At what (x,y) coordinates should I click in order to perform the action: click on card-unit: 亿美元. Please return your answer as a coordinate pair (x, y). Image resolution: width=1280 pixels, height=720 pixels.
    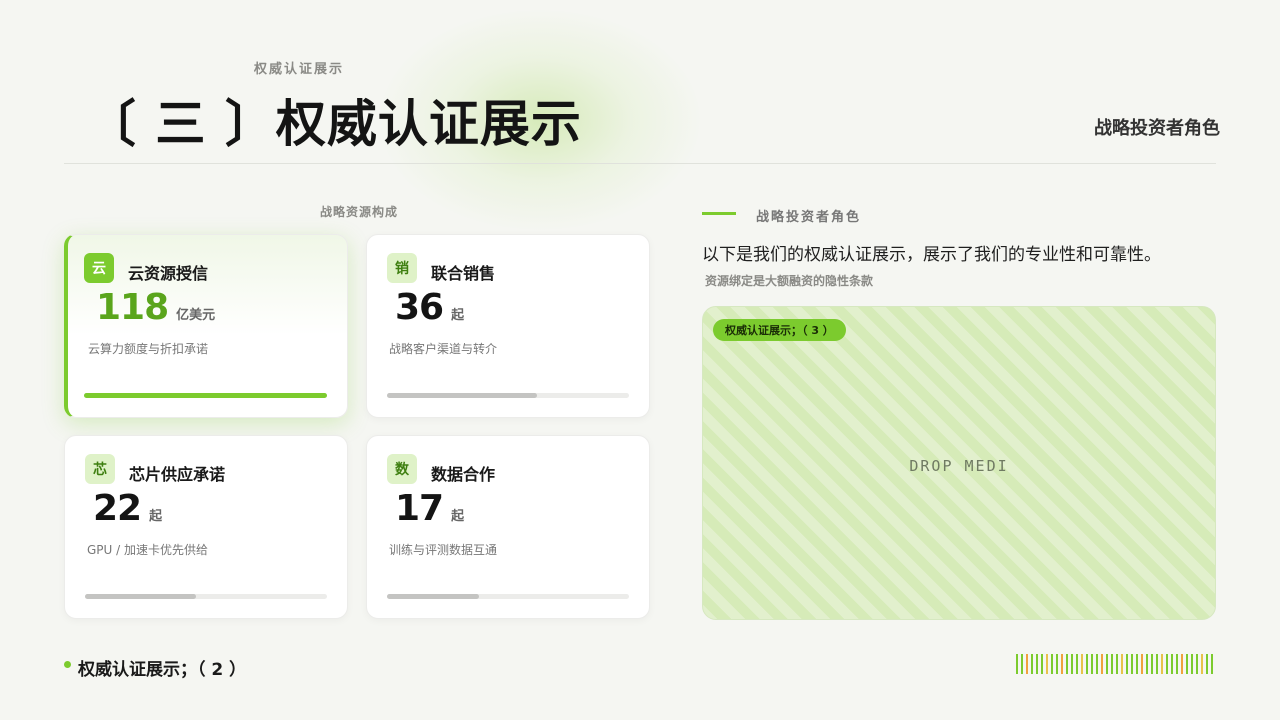
    Looking at the image, I should click on (196, 315).